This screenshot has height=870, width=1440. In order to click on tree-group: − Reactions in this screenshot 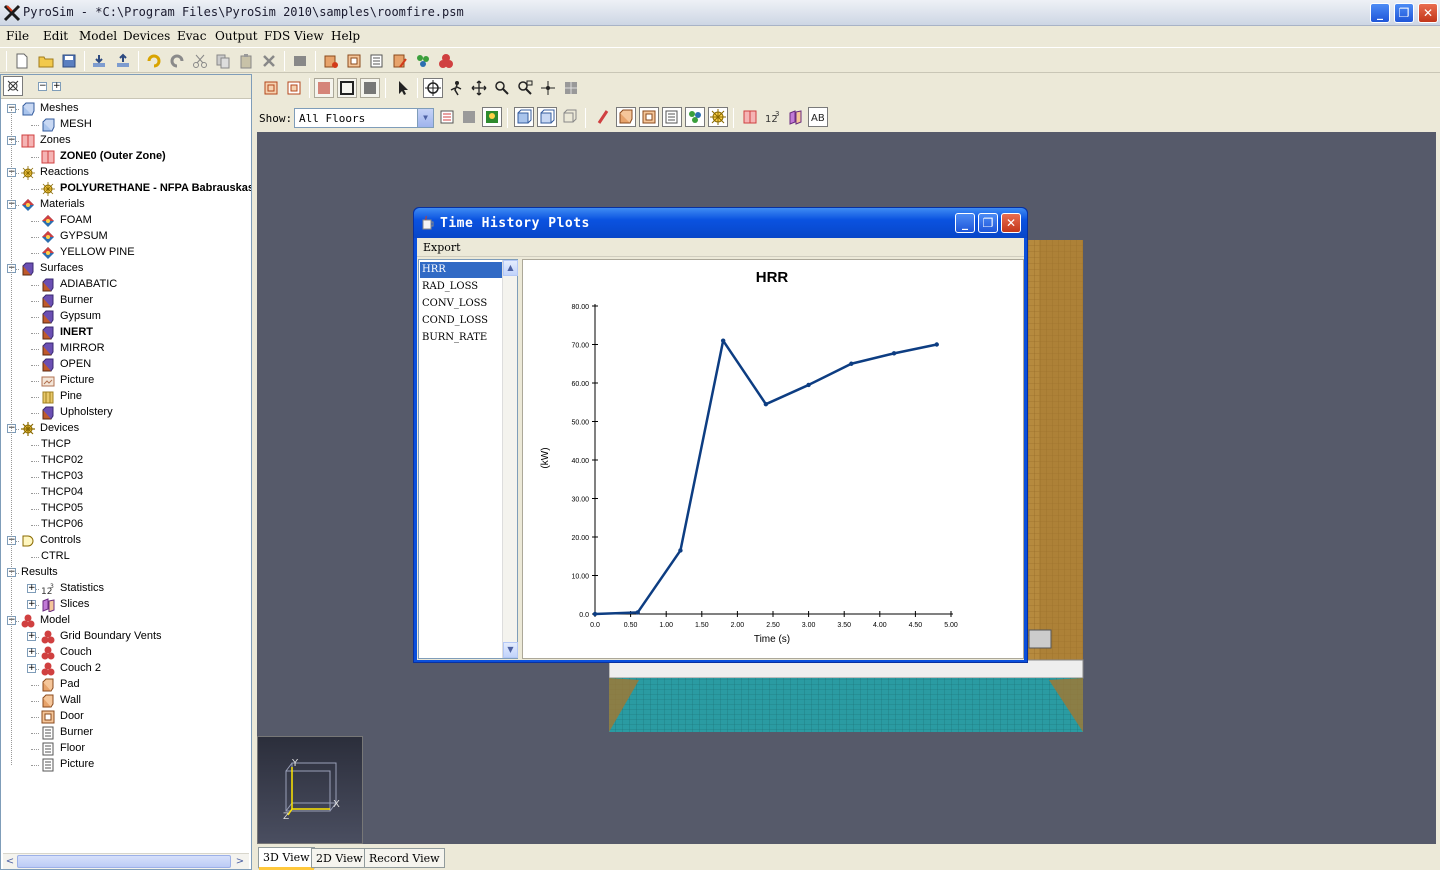, I will do `click(126, 173)`.